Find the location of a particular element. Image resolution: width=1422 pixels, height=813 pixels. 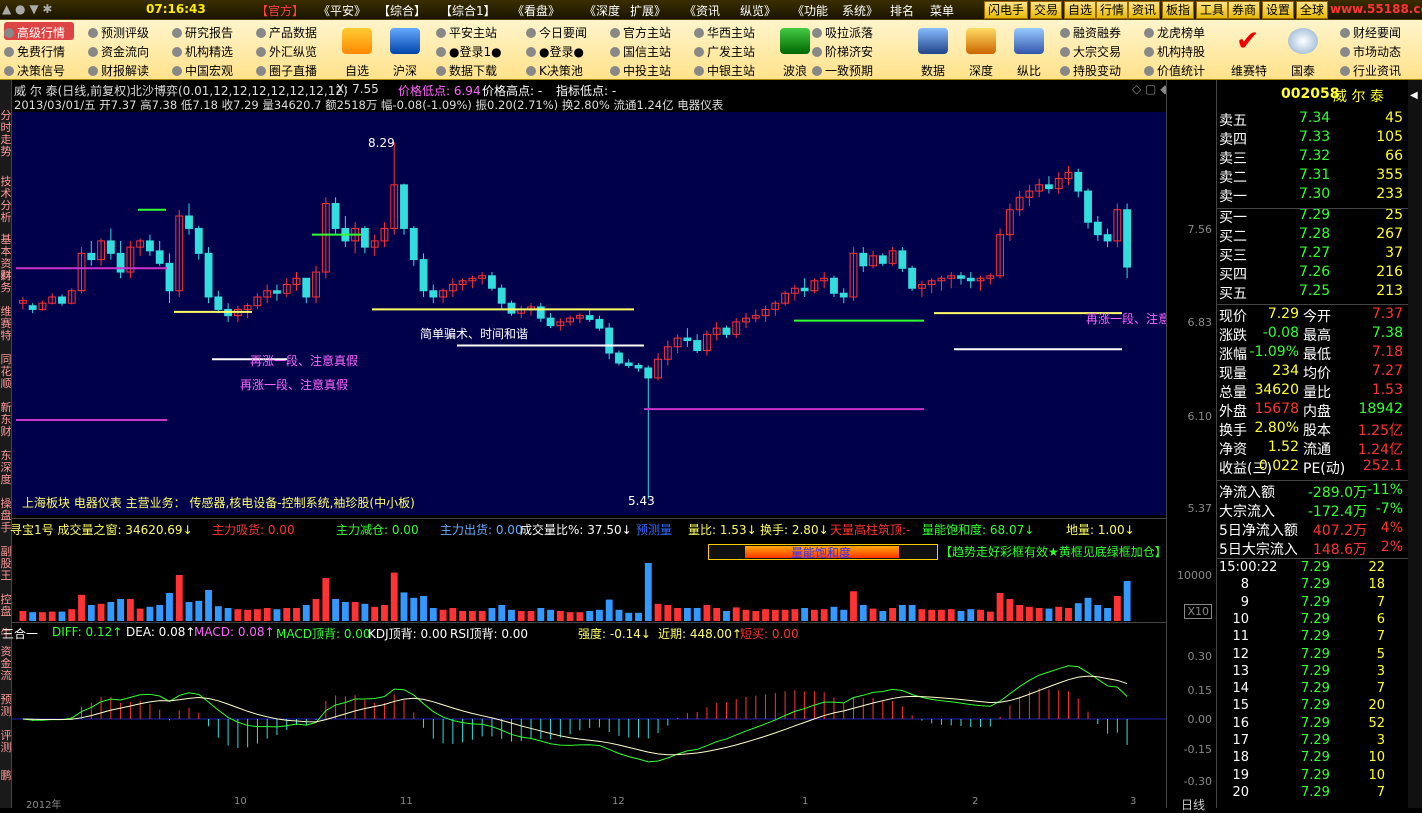

tb-zhongguohongguan: 中国宏观 is located at coordinates (202, 70).